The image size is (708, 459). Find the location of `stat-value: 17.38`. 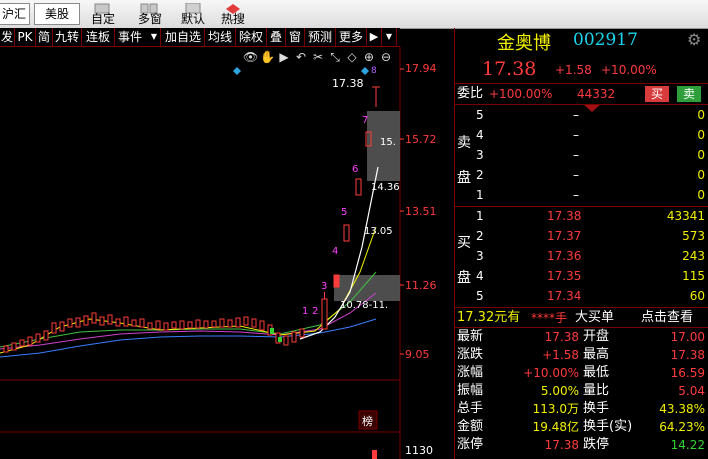

stat-value: 17.38 is located at coordinates (561, 337).